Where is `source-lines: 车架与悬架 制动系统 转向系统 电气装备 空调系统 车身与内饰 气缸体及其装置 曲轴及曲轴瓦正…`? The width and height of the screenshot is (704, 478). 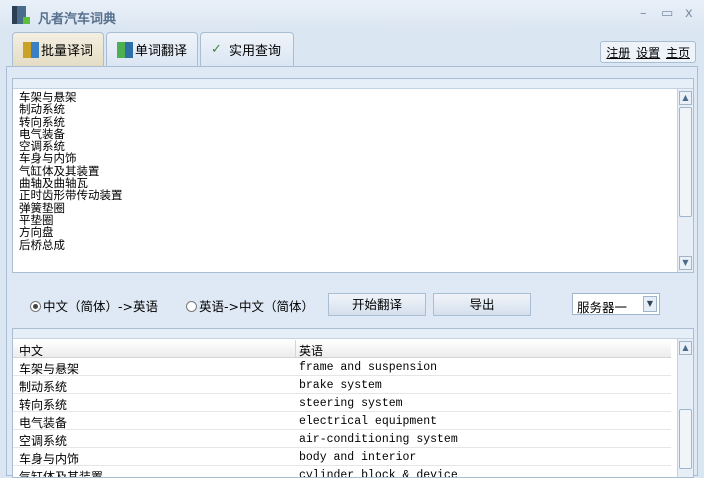 source-lines: 车架与悬架 制动系统 转向系统 电气装备 空调系统 车身与内饰 气缸体及其装置 曲轴及曲轴瓦正… is located at coordinates (71, 171).